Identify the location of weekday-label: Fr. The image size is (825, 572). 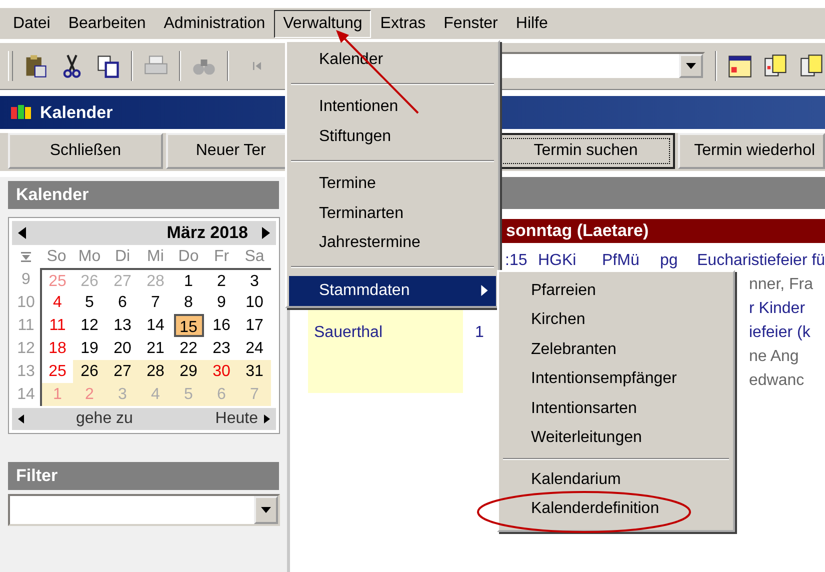
(222, 257).